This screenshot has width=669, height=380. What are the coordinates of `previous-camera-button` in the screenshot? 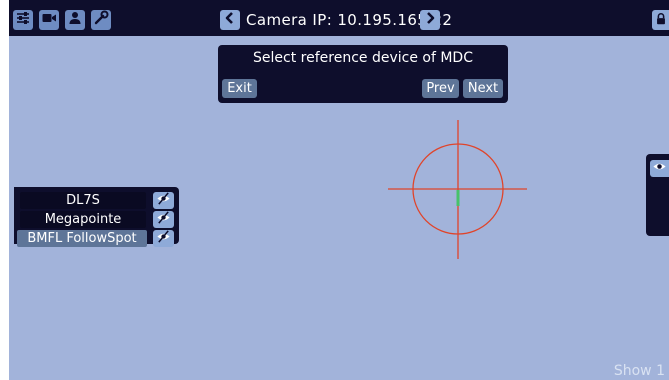 It's located at (230, 20).